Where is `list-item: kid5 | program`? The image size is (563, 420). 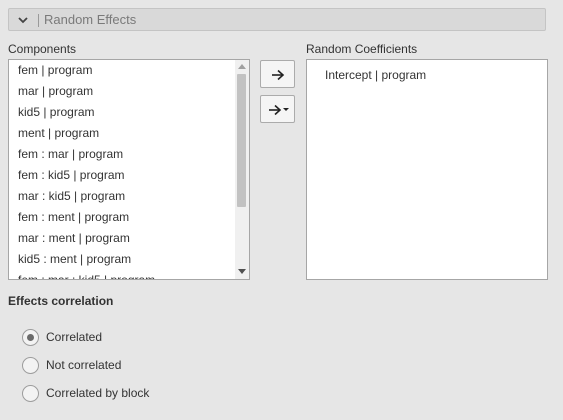
list-item: kid5 | program is located at coordinates (56, 112).